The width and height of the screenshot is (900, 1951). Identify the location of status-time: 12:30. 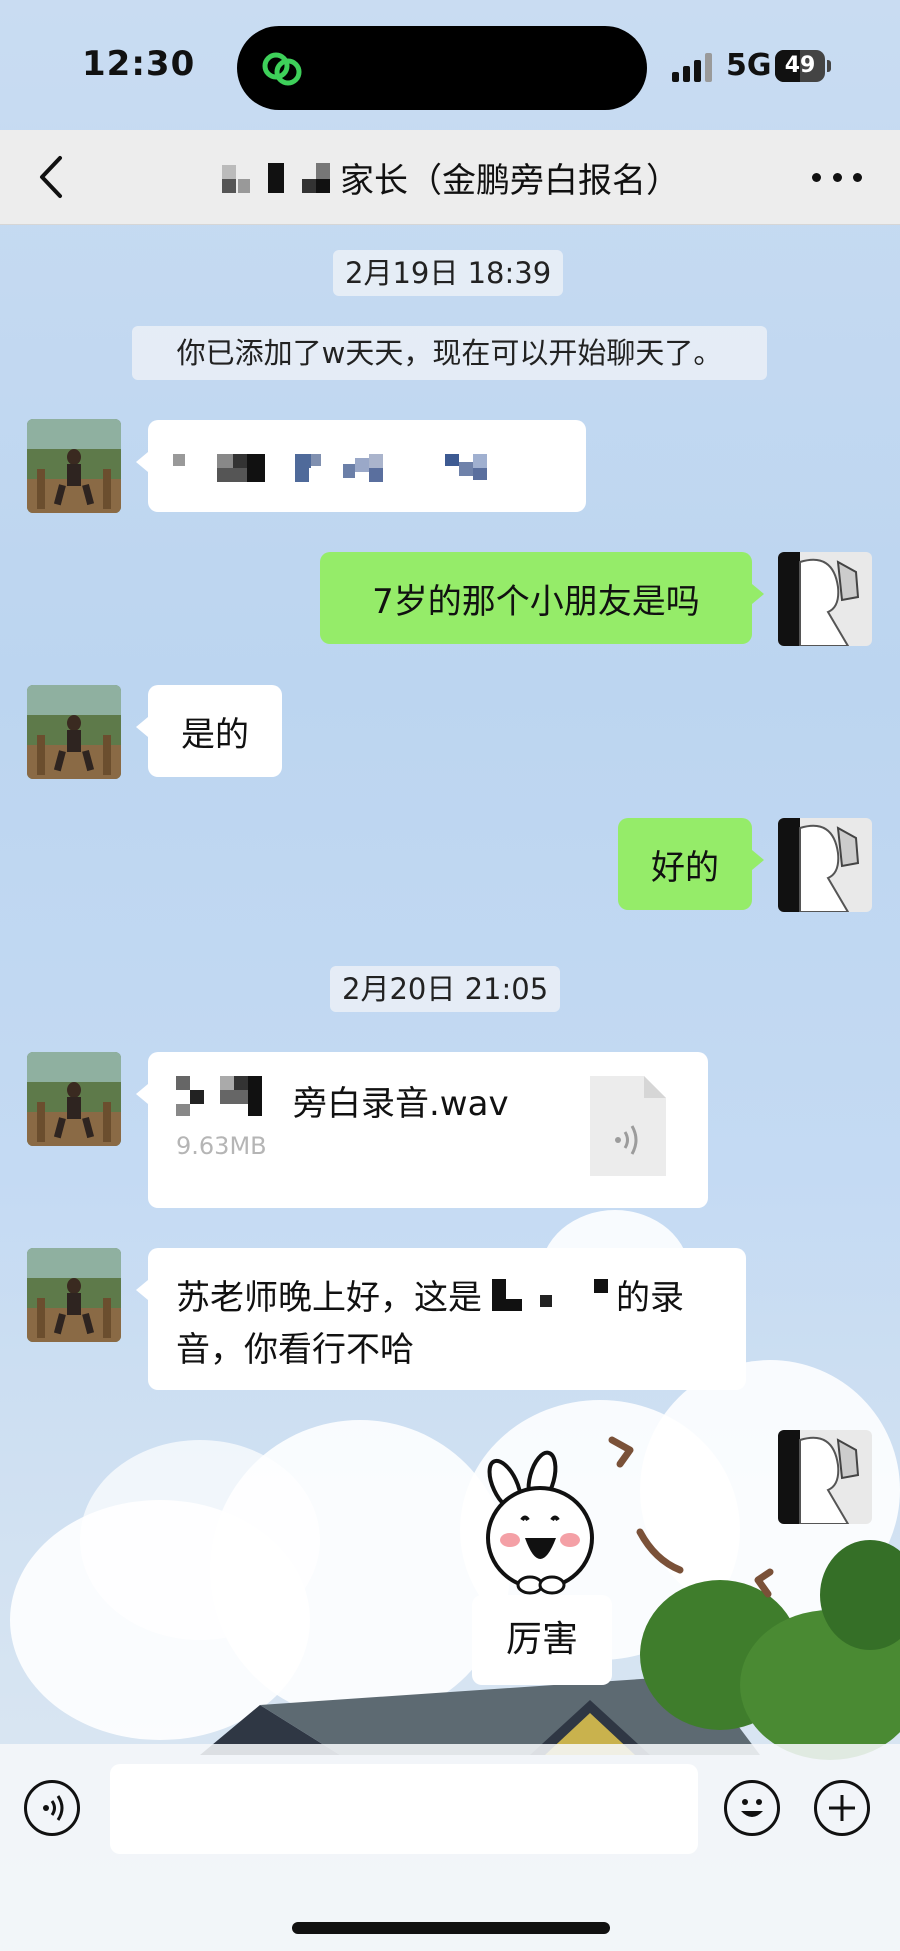
(139, 64).